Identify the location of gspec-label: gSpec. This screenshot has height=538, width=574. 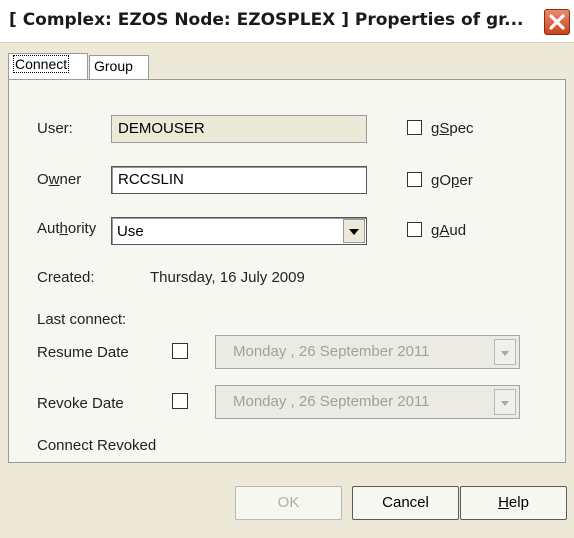
(452, 128).